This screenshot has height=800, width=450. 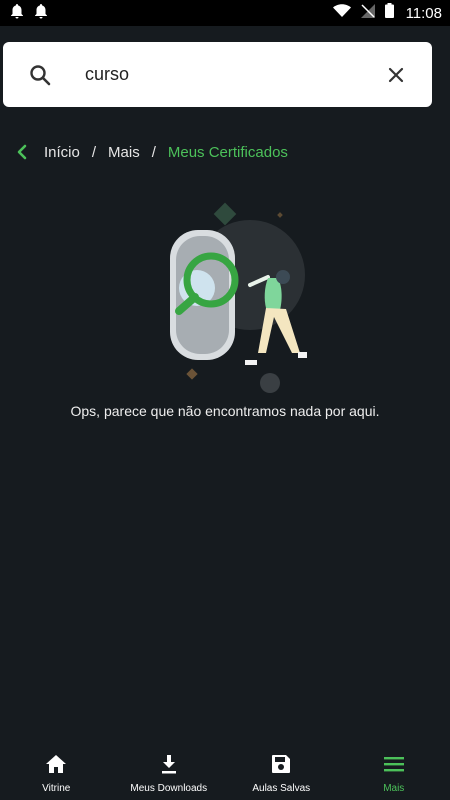 What do you see at coordinates (124, 152) in the screenshot?
I see `breadcrumb-item-mais: Mais` at bounding box center [124, 152].